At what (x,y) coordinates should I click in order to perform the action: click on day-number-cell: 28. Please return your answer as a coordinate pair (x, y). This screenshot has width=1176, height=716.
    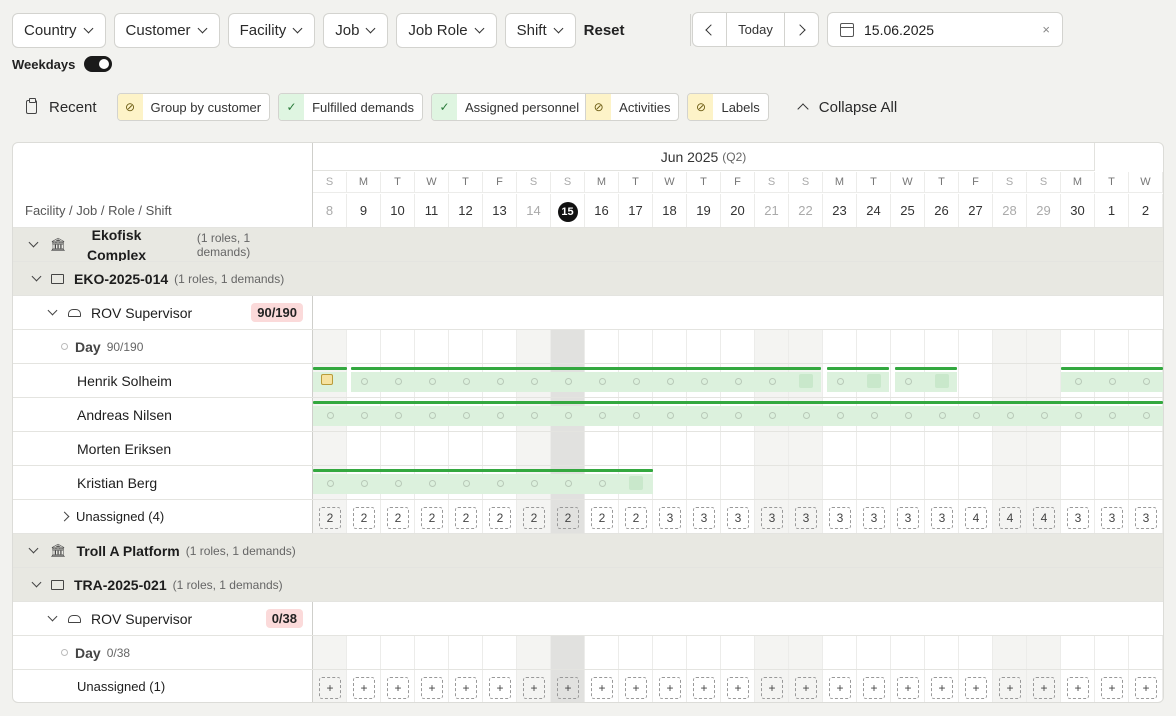
    Looking at the image, I should click on (1010, 210).